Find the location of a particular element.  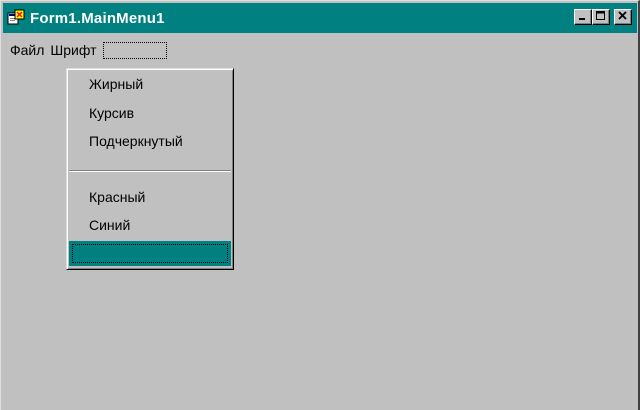

menu-item-italic: Курсив is located at coordinates (111, 113).